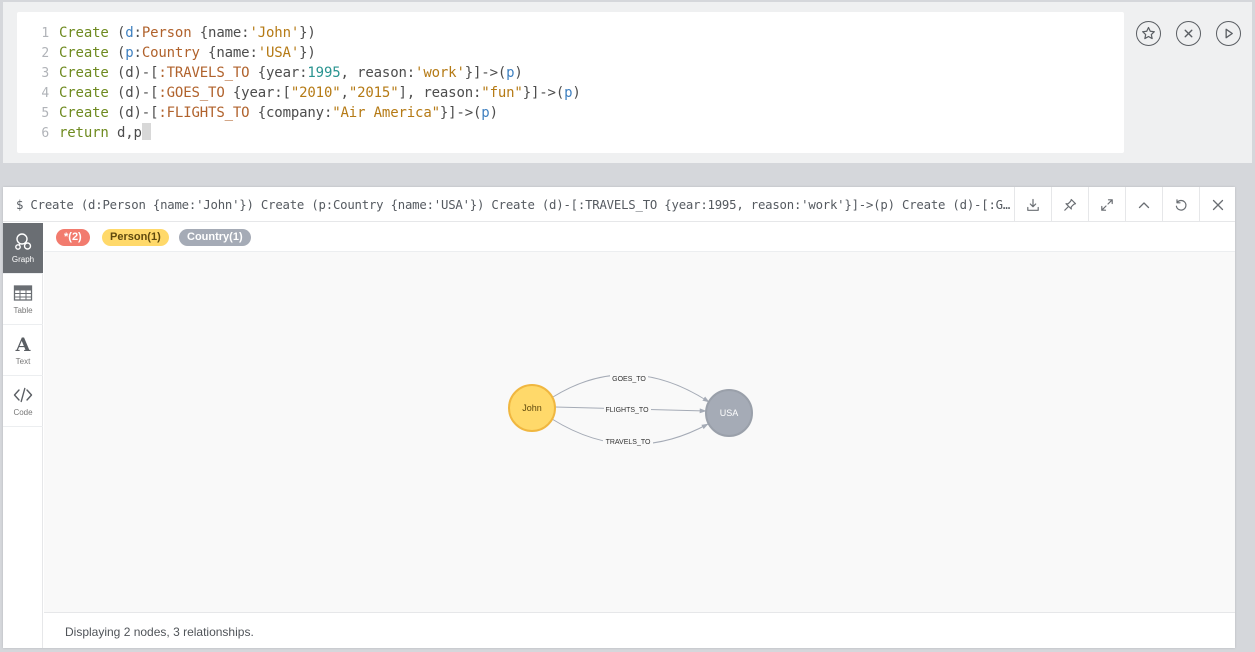 The image size is (1255, 652). I want to click on collapse-button, so click(1143, 204).